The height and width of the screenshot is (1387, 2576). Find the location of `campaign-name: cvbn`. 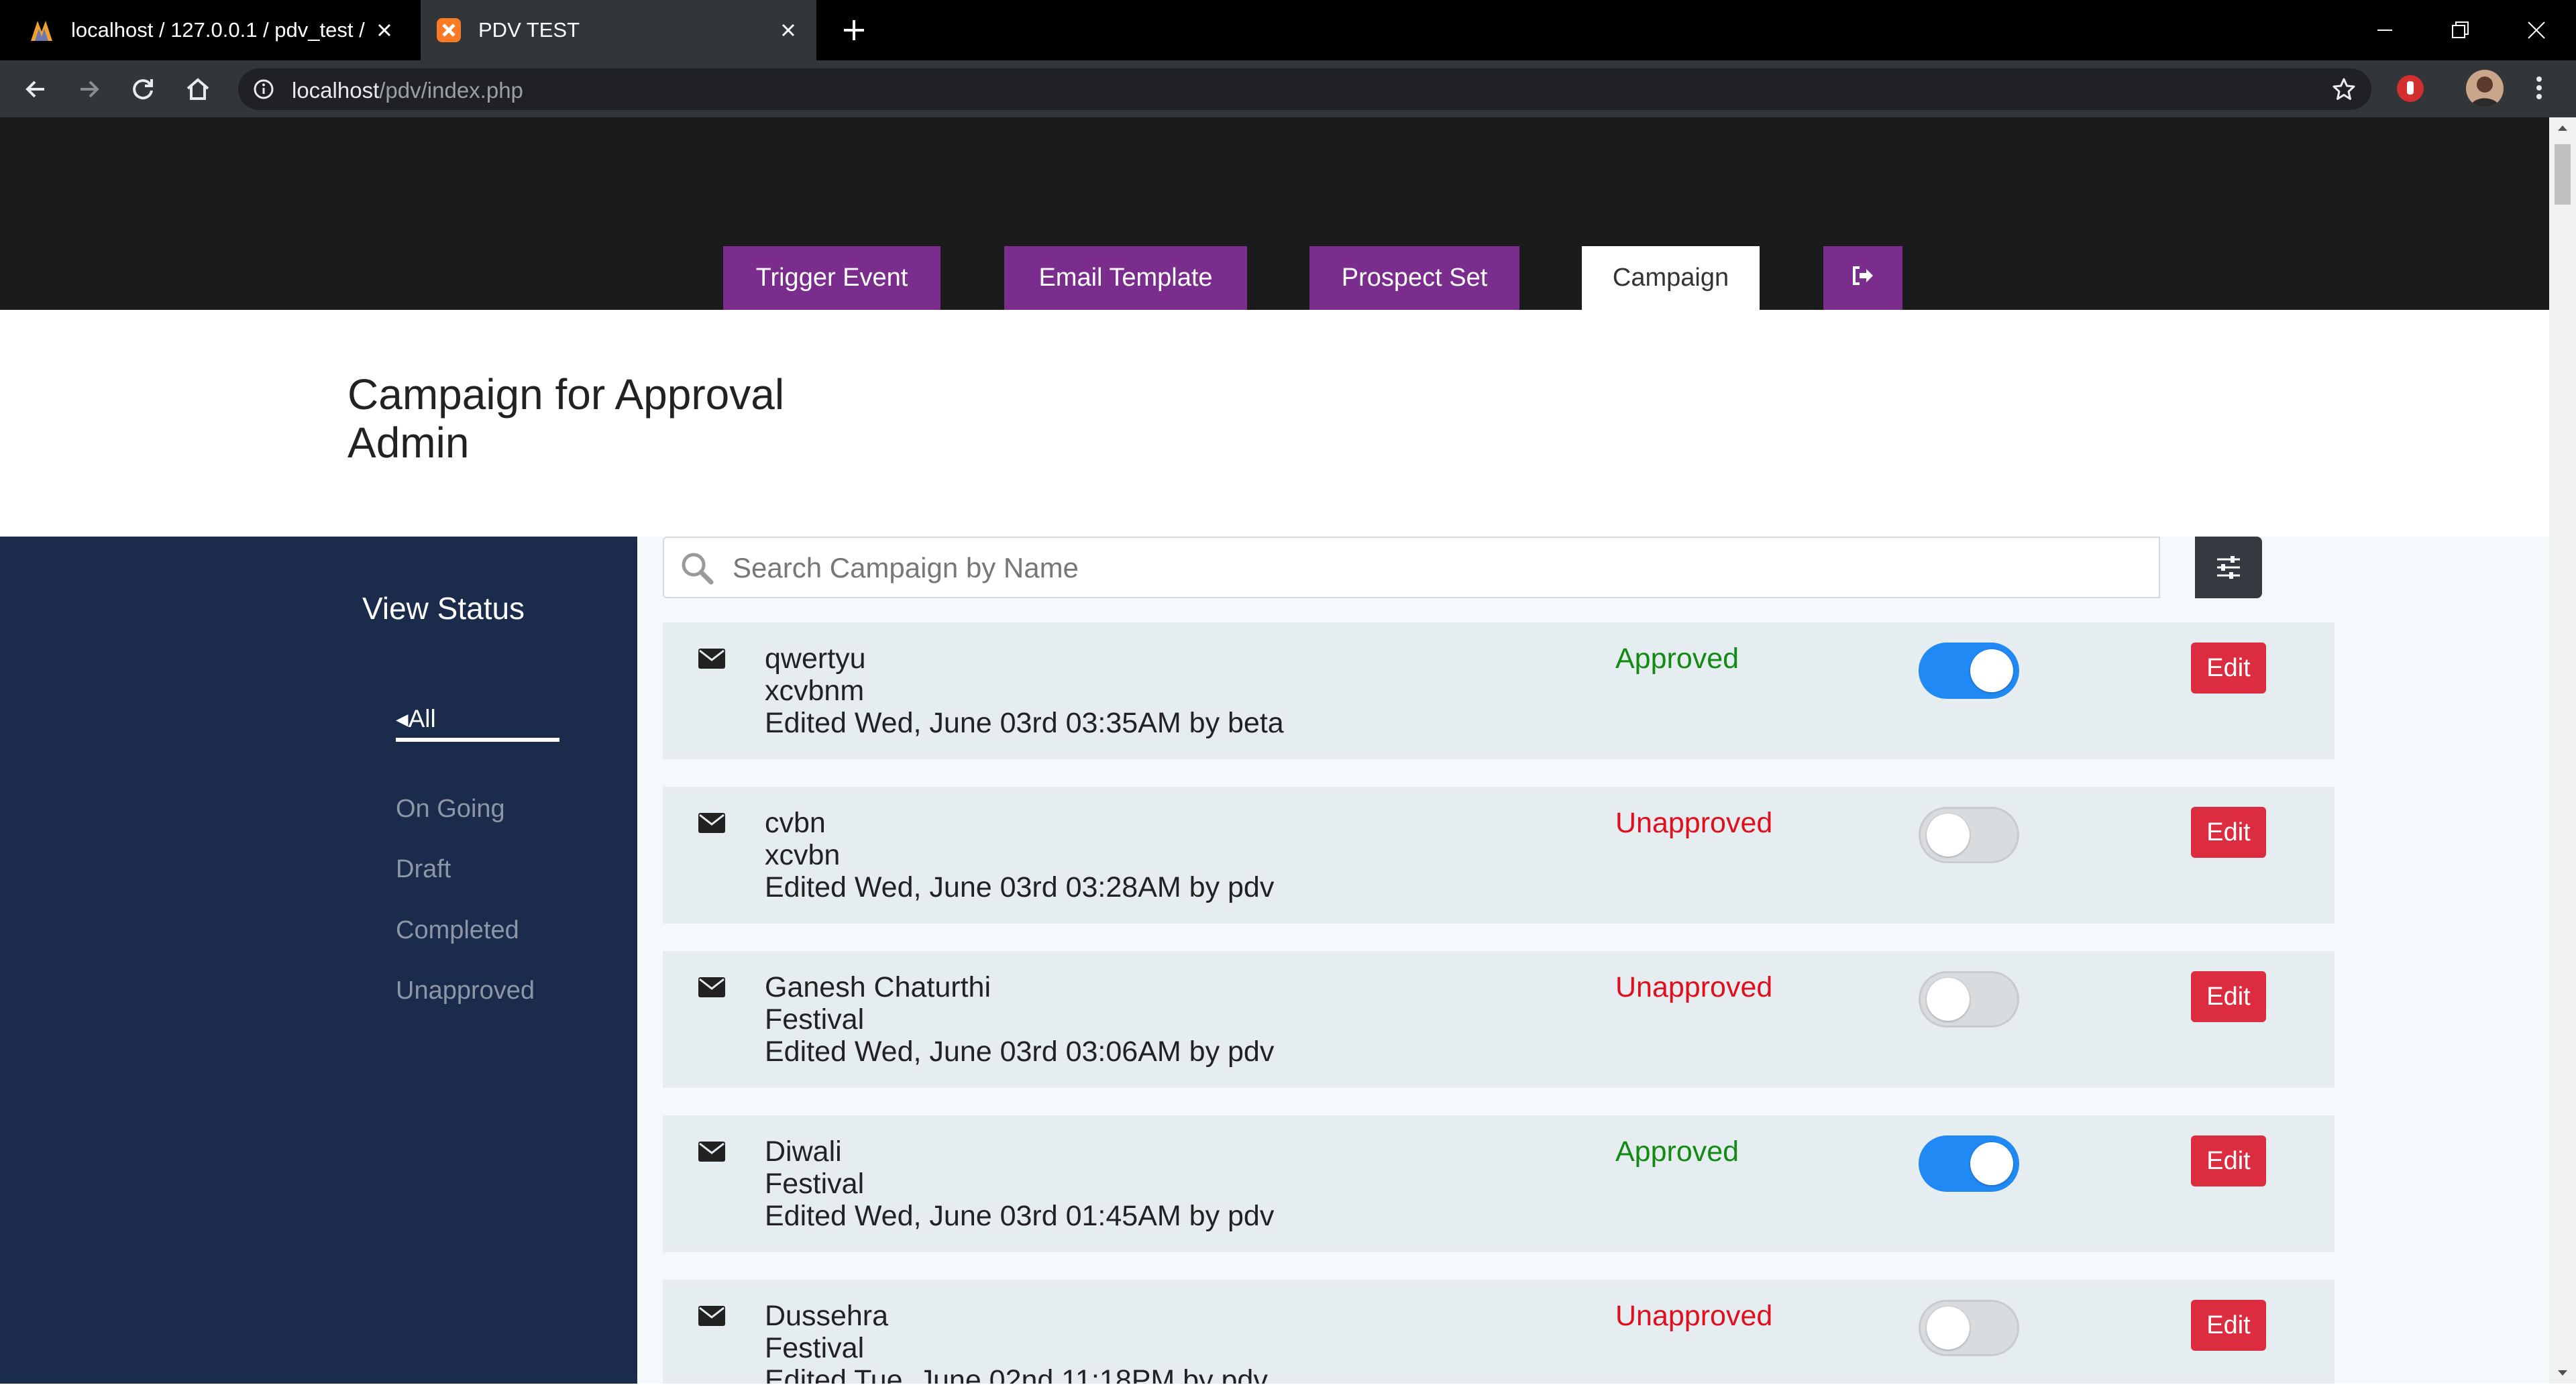

campaign-name: cvbn is located at coordinates (795, 823).